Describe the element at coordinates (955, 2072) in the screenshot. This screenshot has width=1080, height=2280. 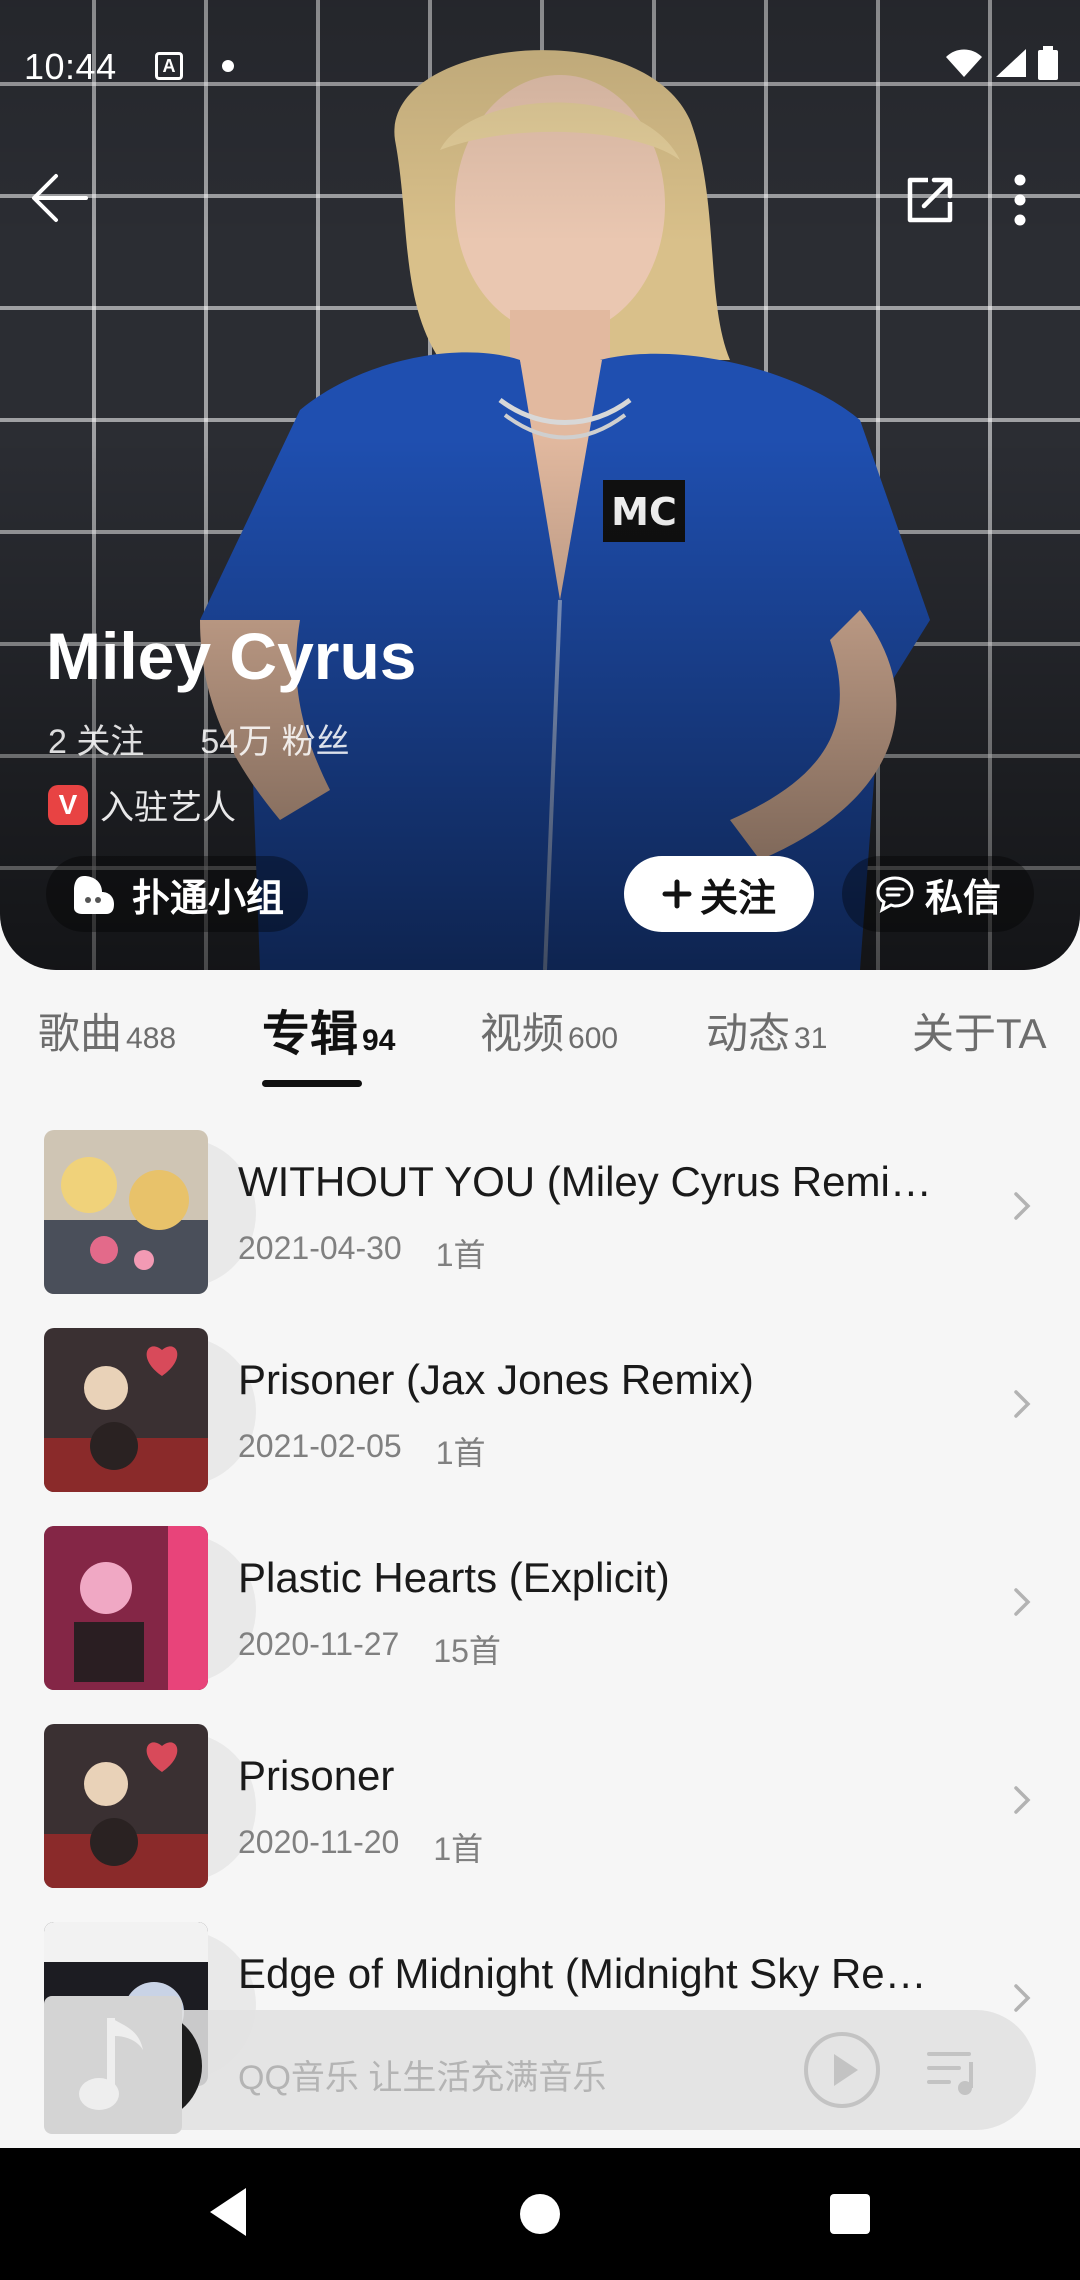
I see `playlist-icon` at that location.